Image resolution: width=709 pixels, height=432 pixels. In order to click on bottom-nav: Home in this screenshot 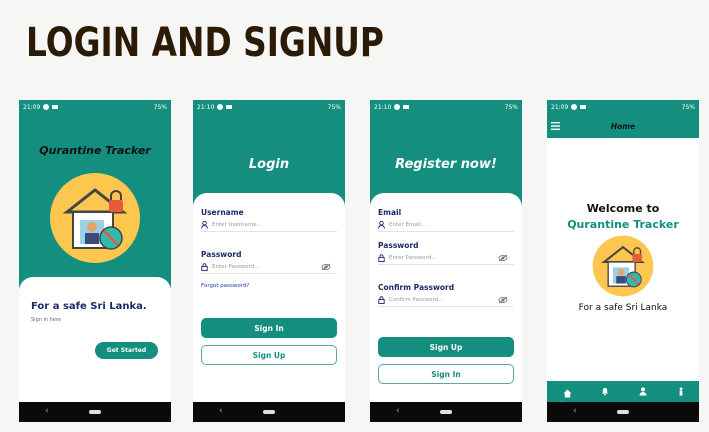, I will do `click(623, 394)`.